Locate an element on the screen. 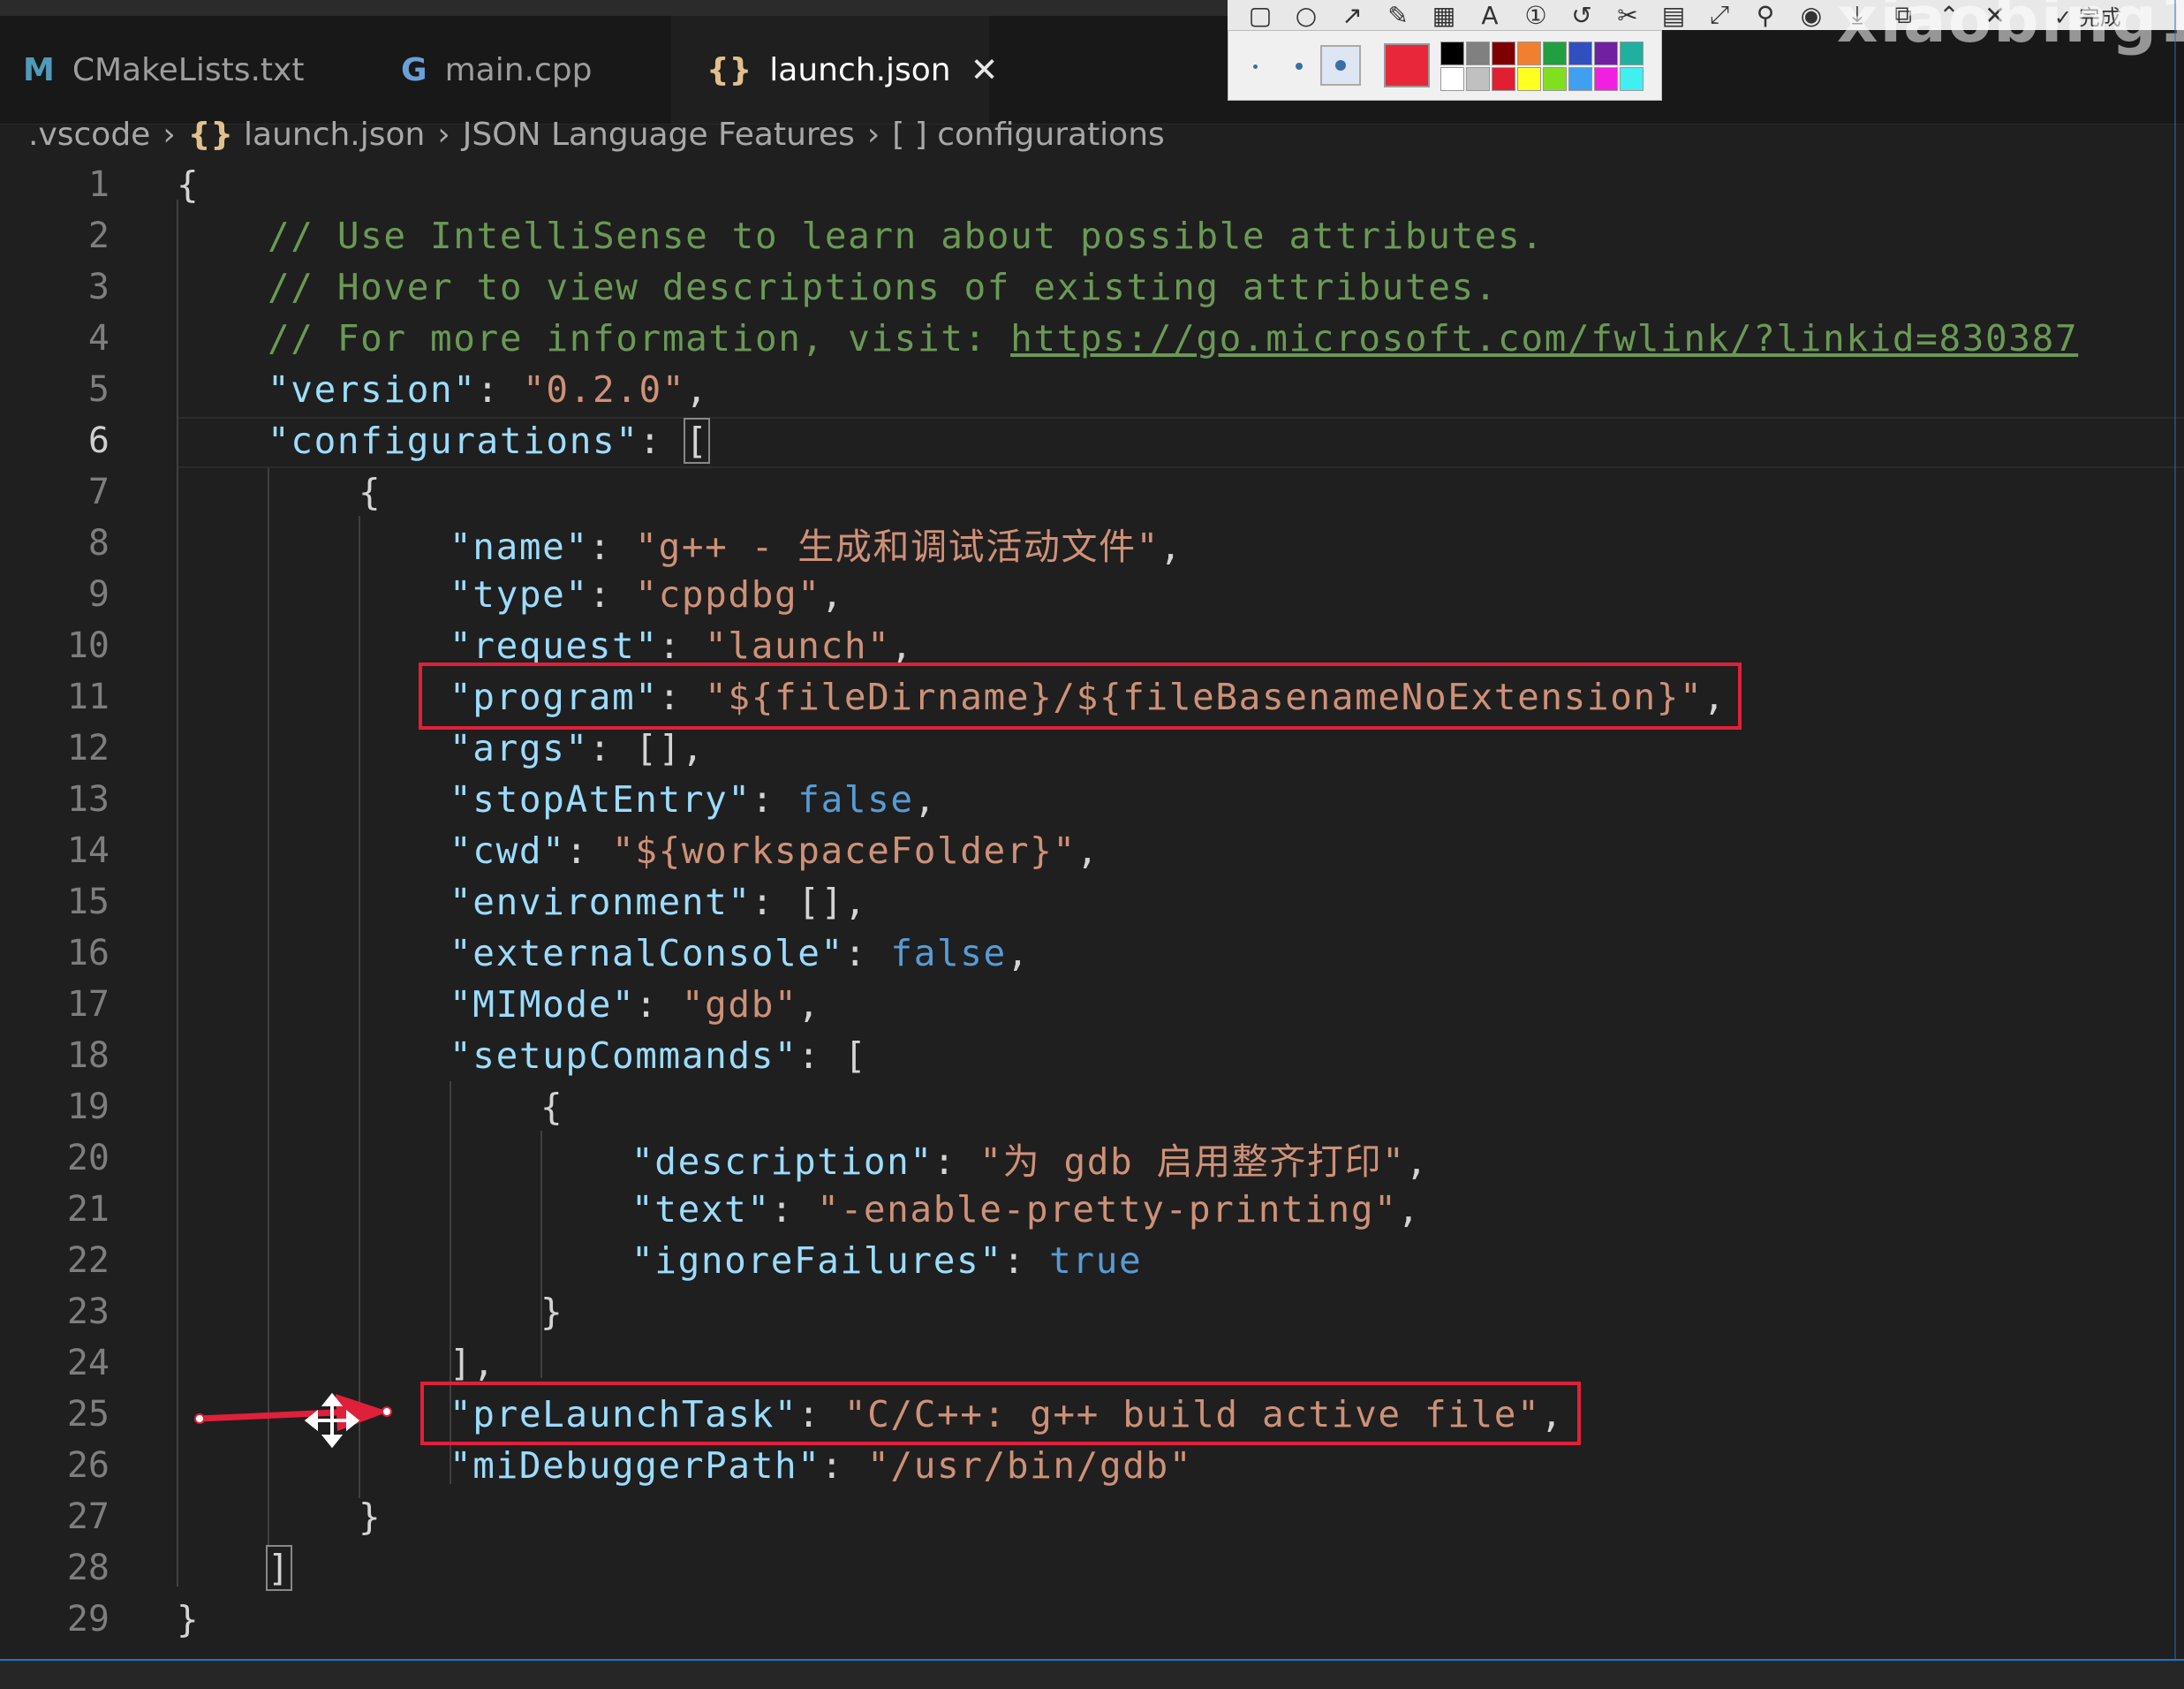  pen-tool-icon: ✎ is located at coordinates (1398, 16).